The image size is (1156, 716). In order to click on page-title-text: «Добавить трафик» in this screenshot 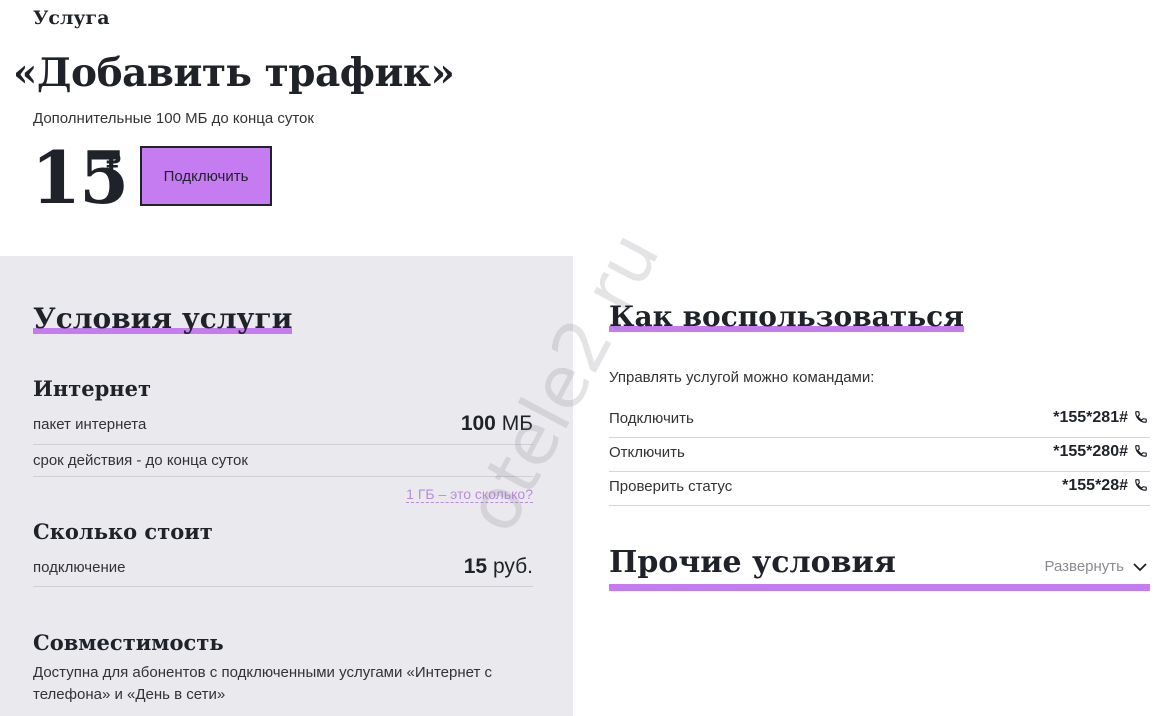, I will do `click(234, 73)`.